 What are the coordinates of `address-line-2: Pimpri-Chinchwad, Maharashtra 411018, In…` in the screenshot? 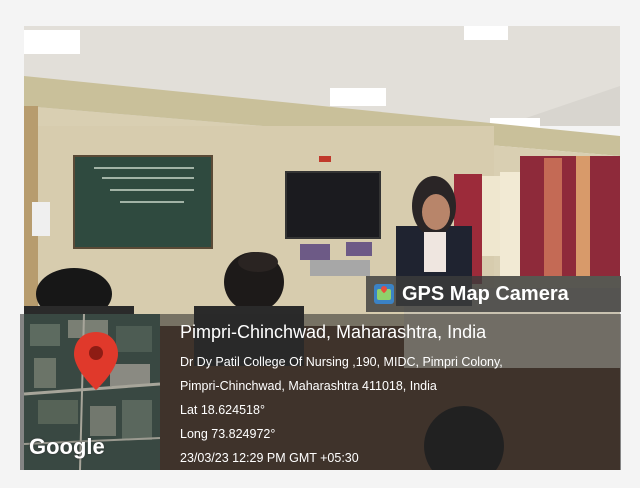 It's located at (308, 386).